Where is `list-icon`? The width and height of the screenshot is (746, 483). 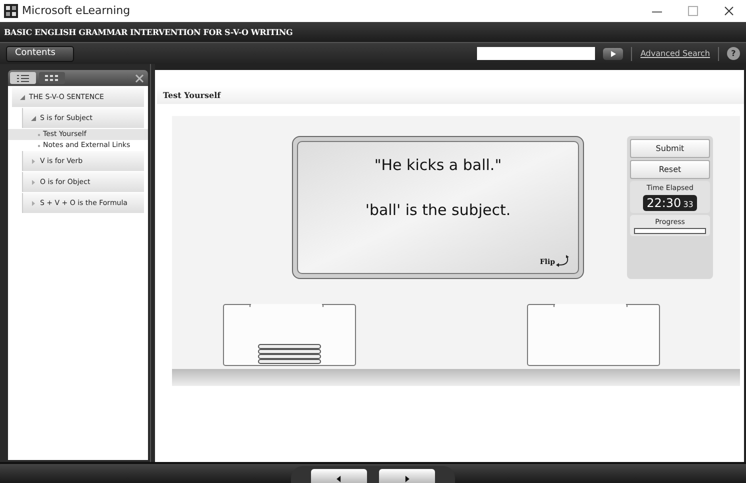 list-icon is located at coordinates (23, 78).